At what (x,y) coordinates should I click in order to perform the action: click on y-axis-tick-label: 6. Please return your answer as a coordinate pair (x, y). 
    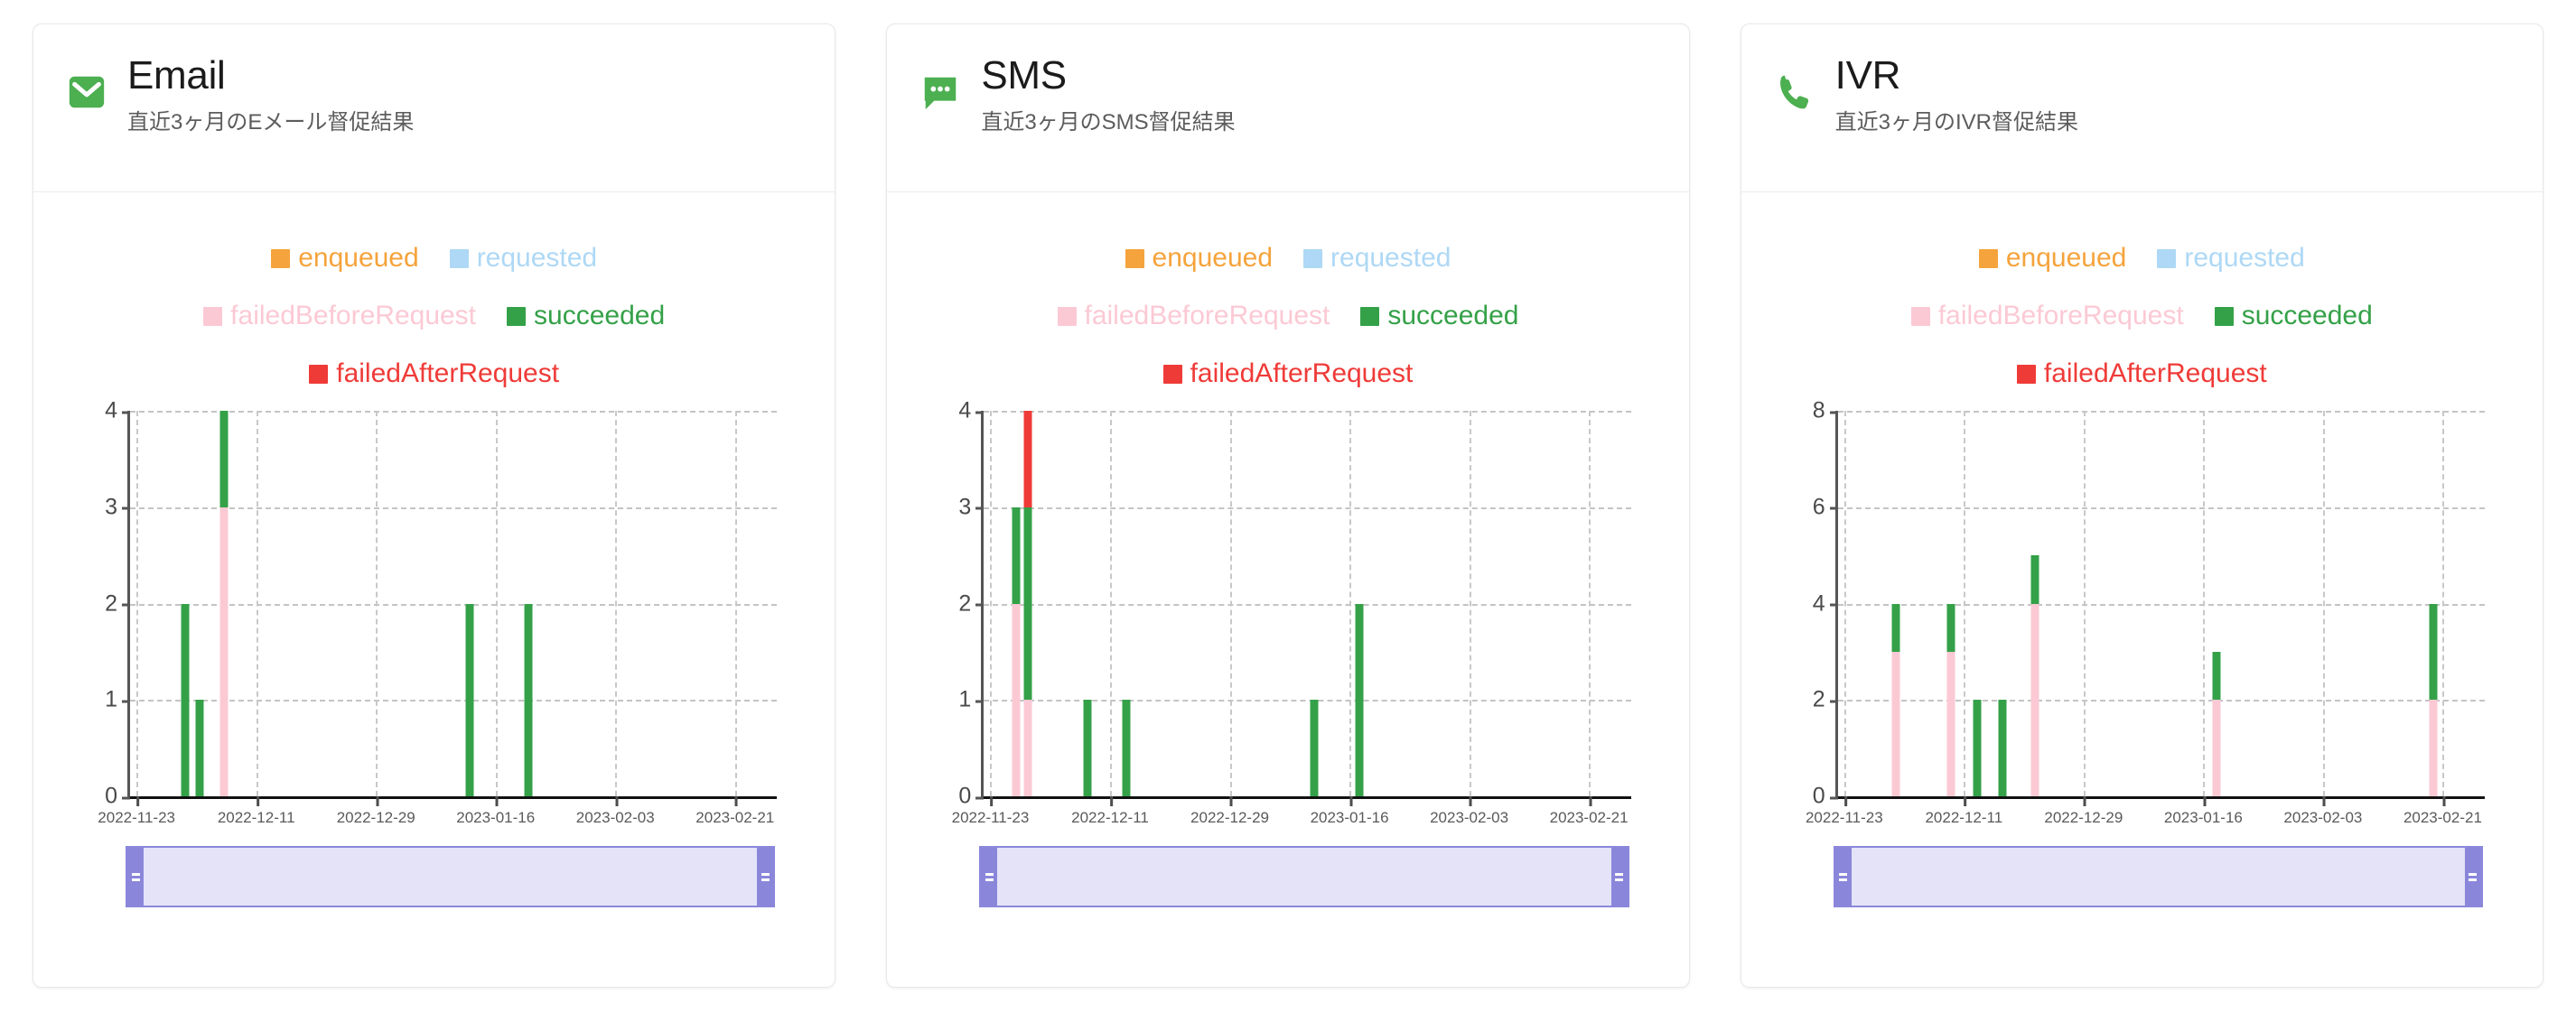
    Looking at the image, I should click on (1825, 507).